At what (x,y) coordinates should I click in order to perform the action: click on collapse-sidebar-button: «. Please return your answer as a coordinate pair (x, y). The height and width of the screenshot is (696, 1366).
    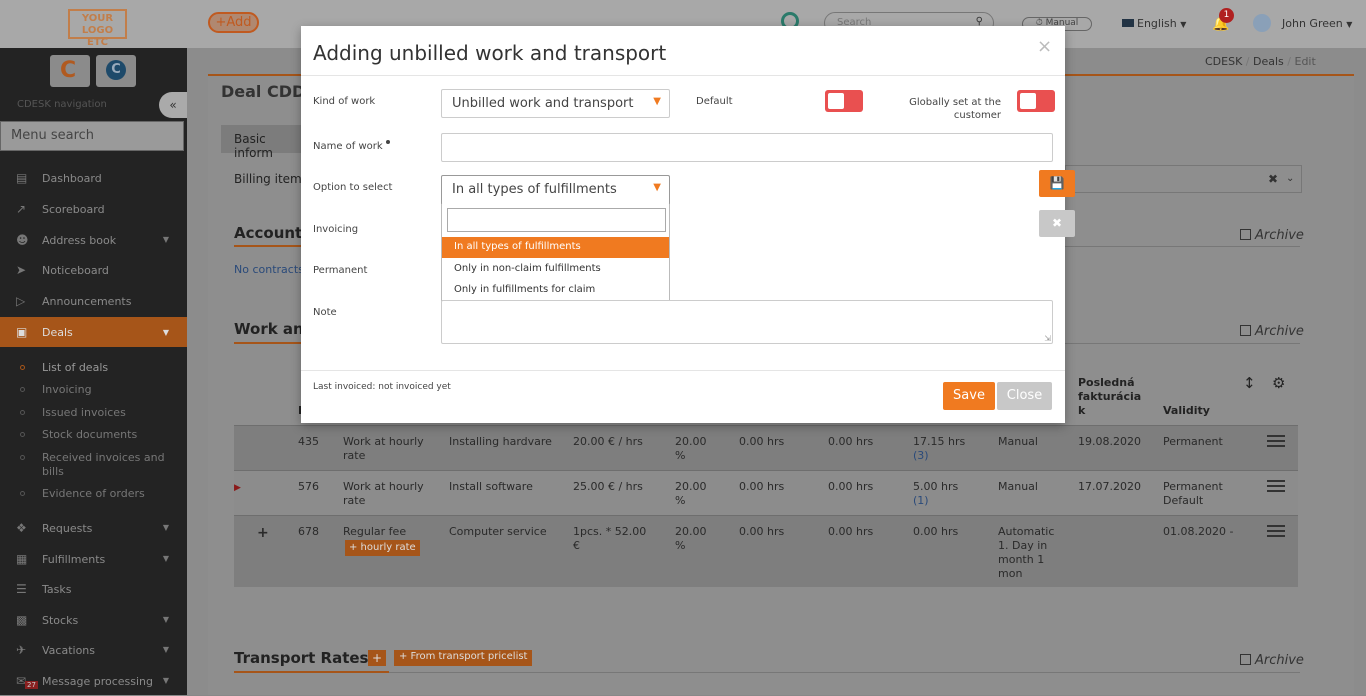
    Looking at the image, I should click on (173, 105).